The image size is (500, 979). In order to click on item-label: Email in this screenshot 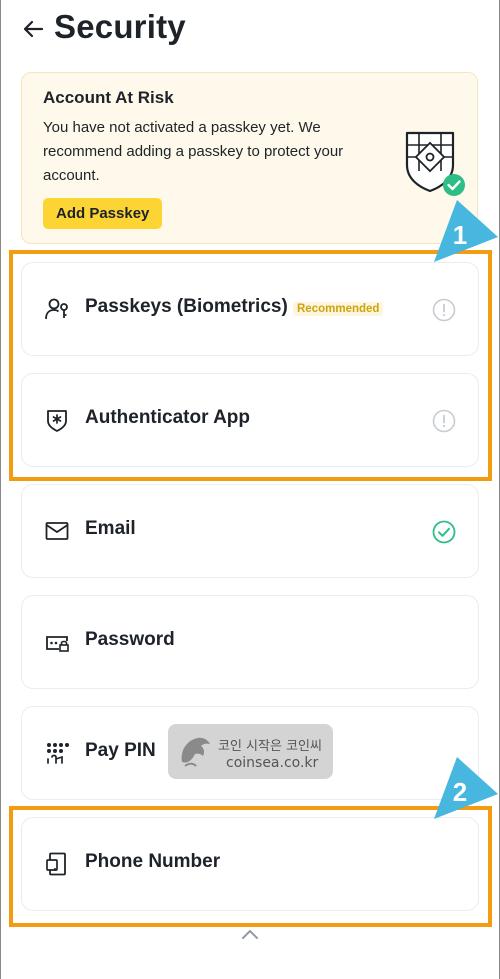, I will do `click(110, 528)`.